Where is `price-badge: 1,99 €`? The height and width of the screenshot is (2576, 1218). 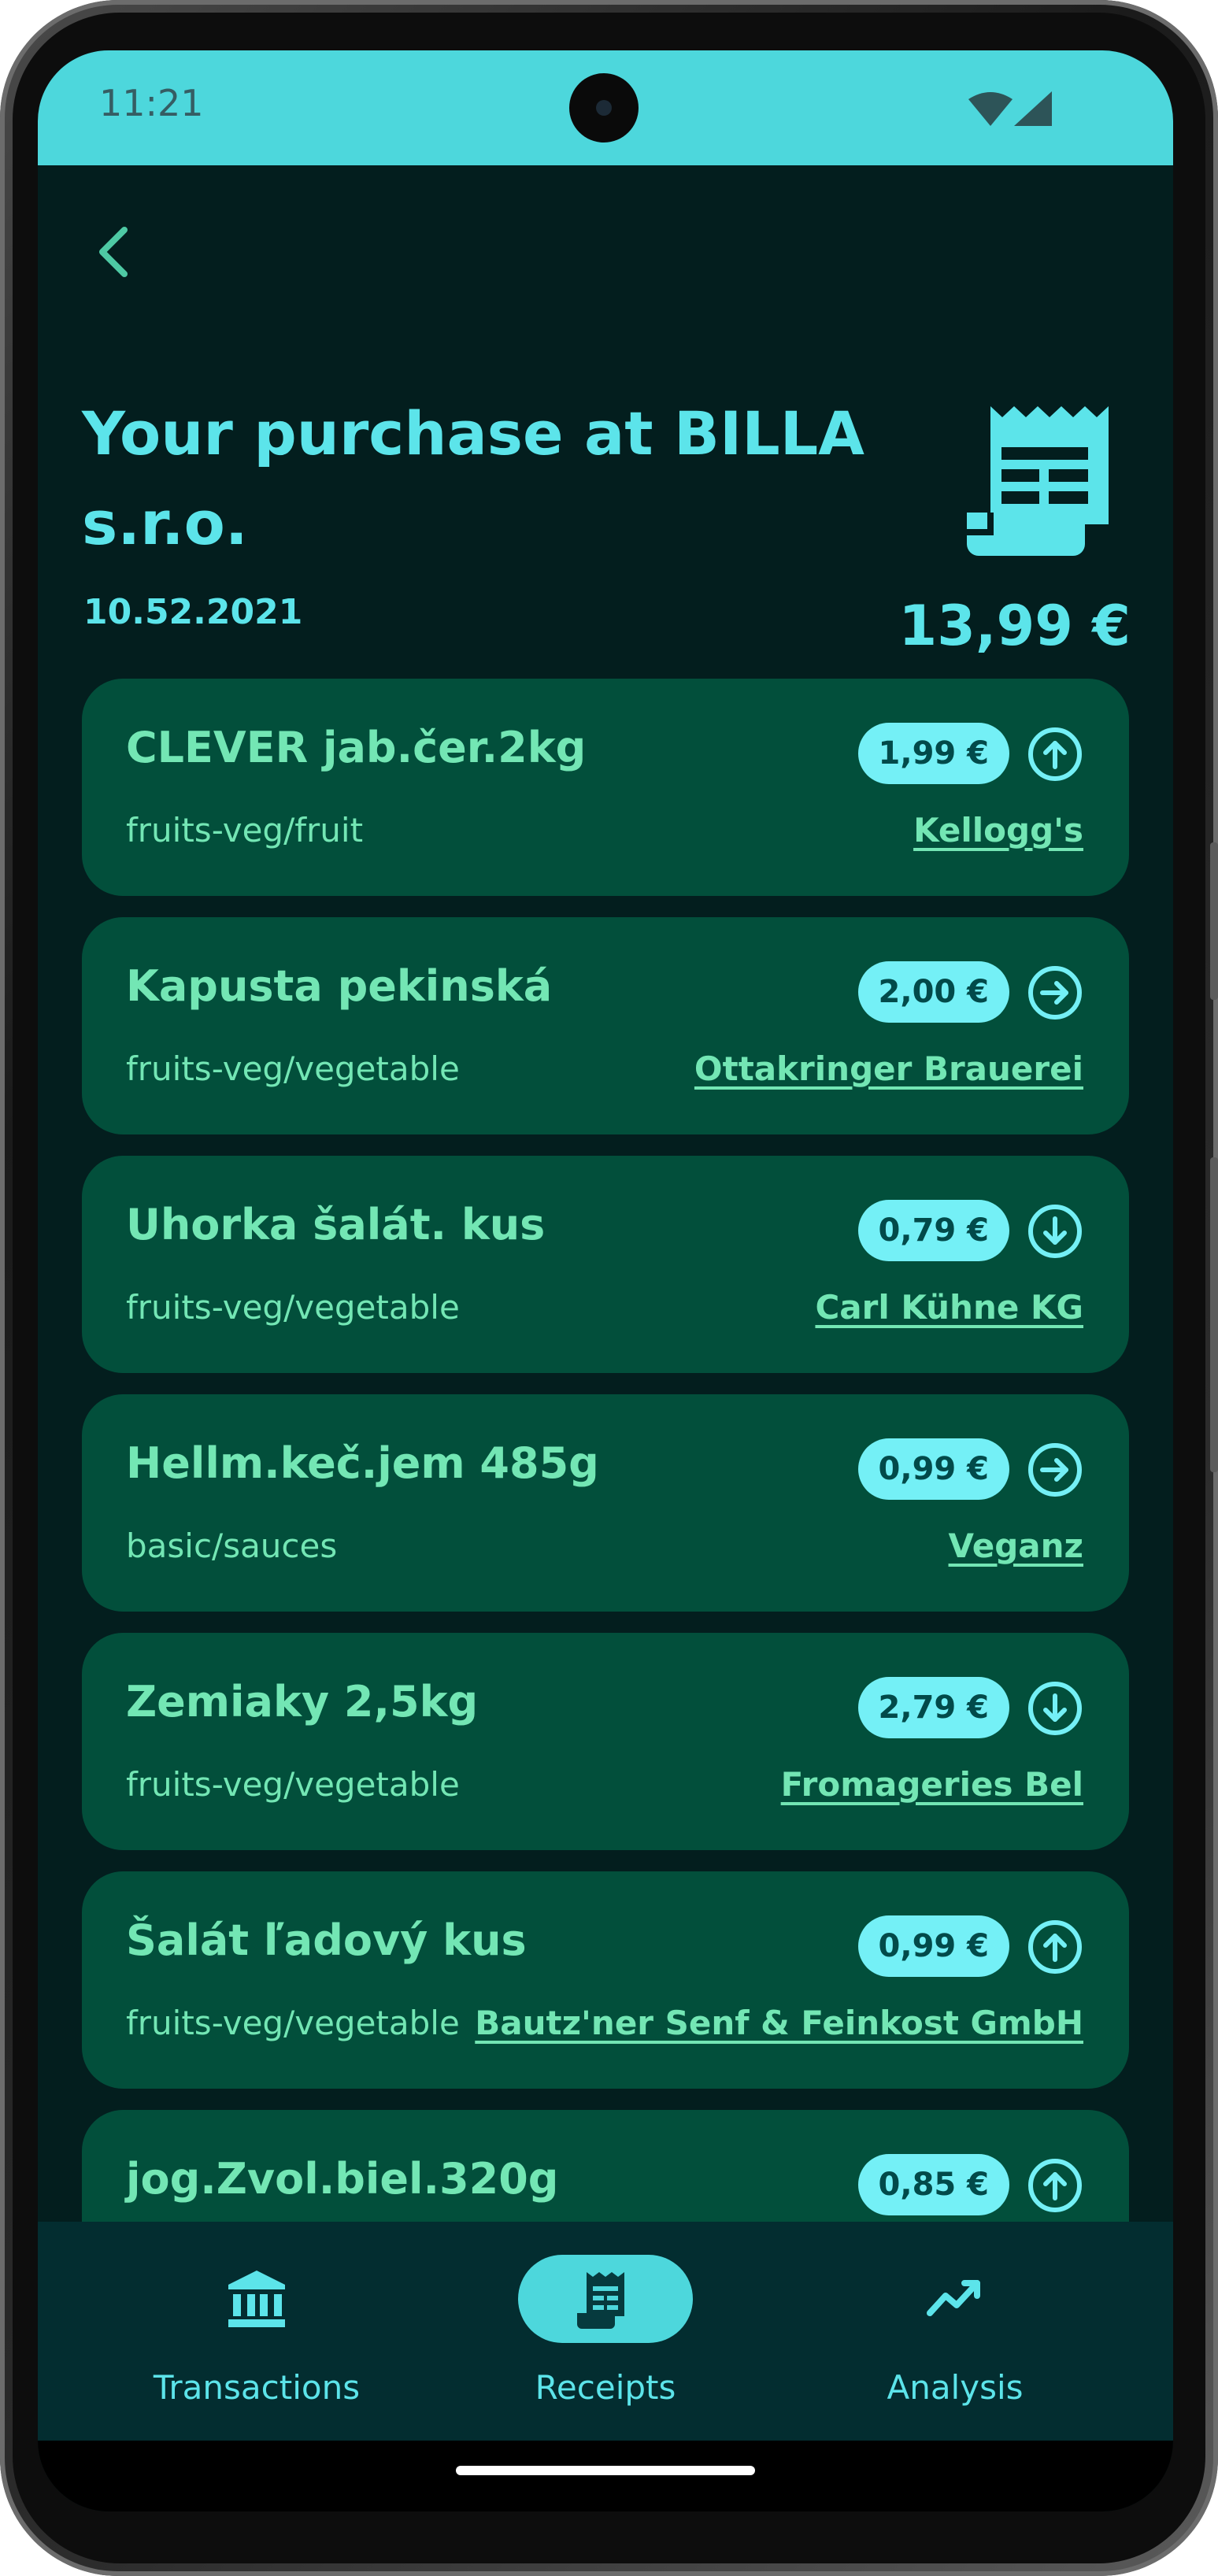
price-badge: 1,99 € is located at coordinates (933, 753).